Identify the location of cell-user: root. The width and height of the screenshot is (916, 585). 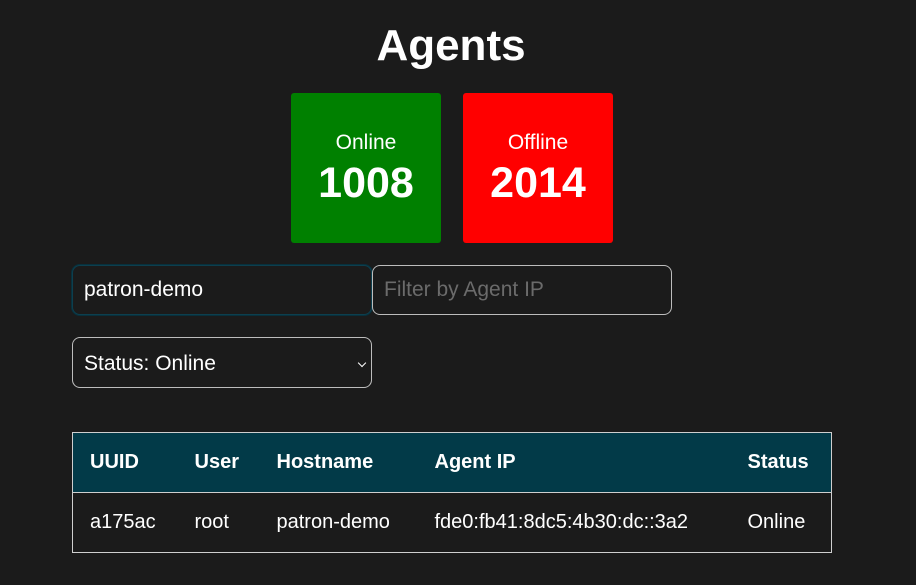
(218, 522).